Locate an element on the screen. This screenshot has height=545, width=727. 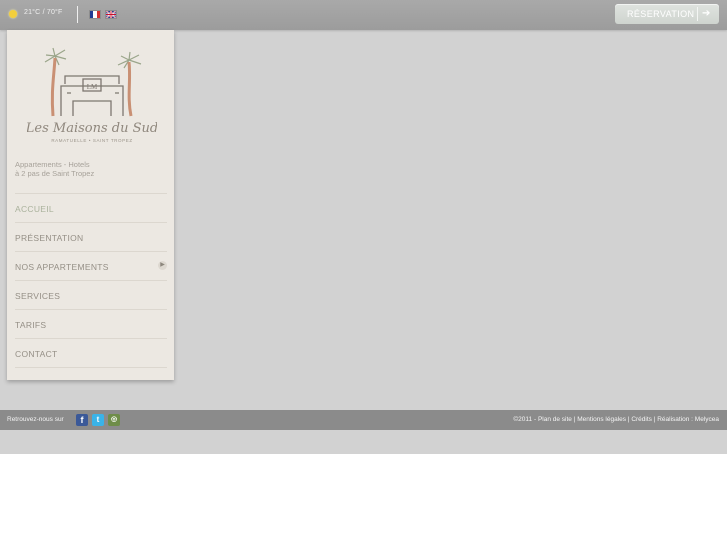
menu-item-label: ACCUEIL is located at coordinates (34, 209).